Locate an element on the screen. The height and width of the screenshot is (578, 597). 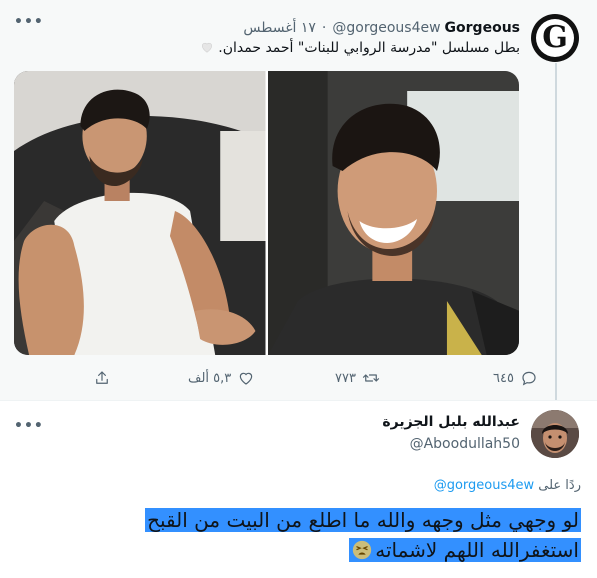
like-action: ٥,٣ ألف is located at coordinates (221, 378).